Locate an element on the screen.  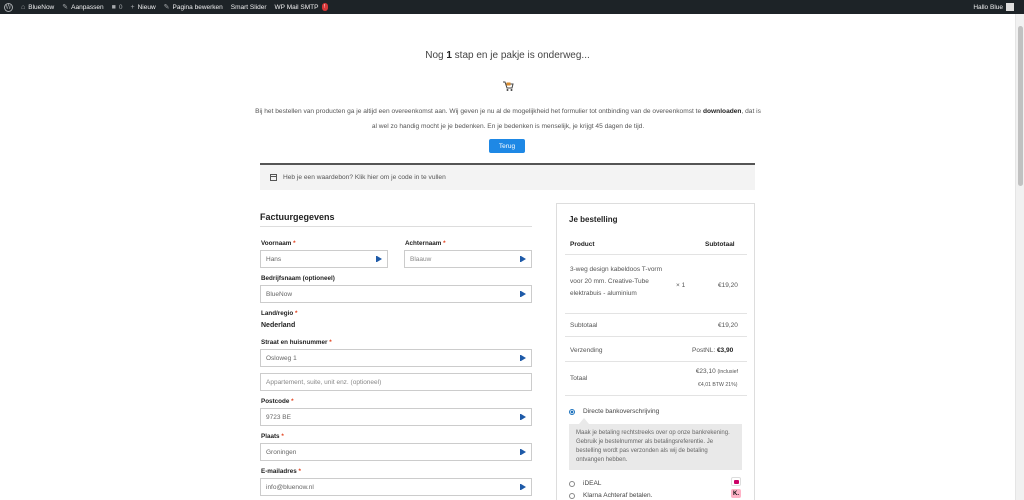
edit-page-link: ✎ Pagina bewerken is located at coordinates (193, 7).